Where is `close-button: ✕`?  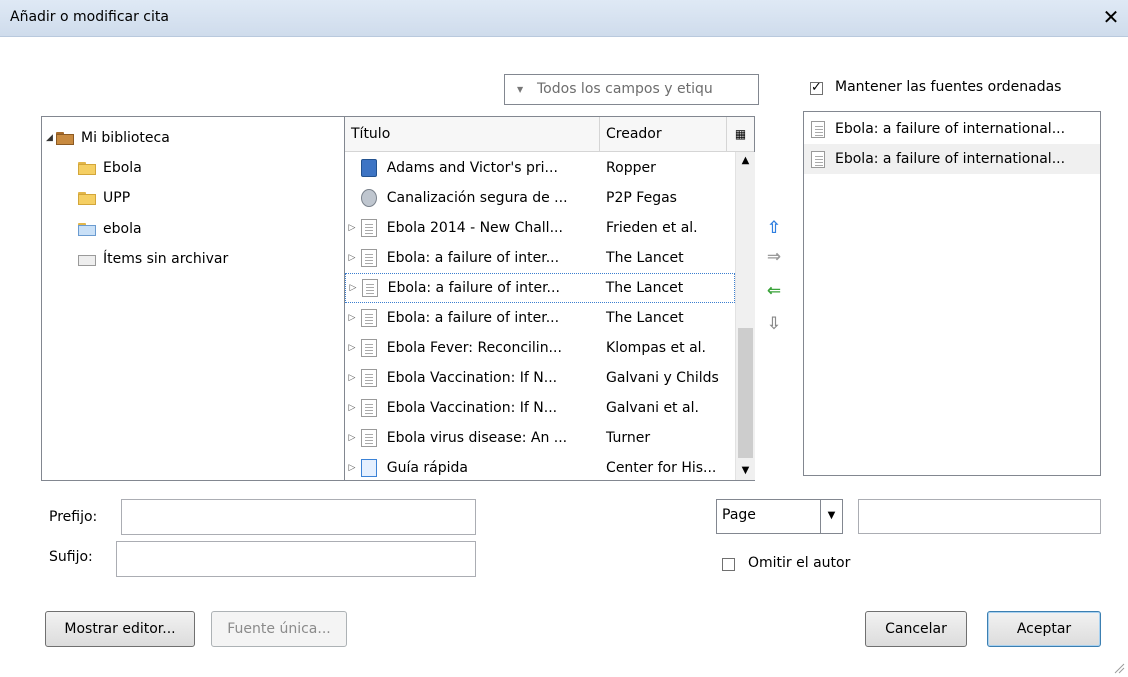 close-button: ✕ is located at coordinates (1111, 18).